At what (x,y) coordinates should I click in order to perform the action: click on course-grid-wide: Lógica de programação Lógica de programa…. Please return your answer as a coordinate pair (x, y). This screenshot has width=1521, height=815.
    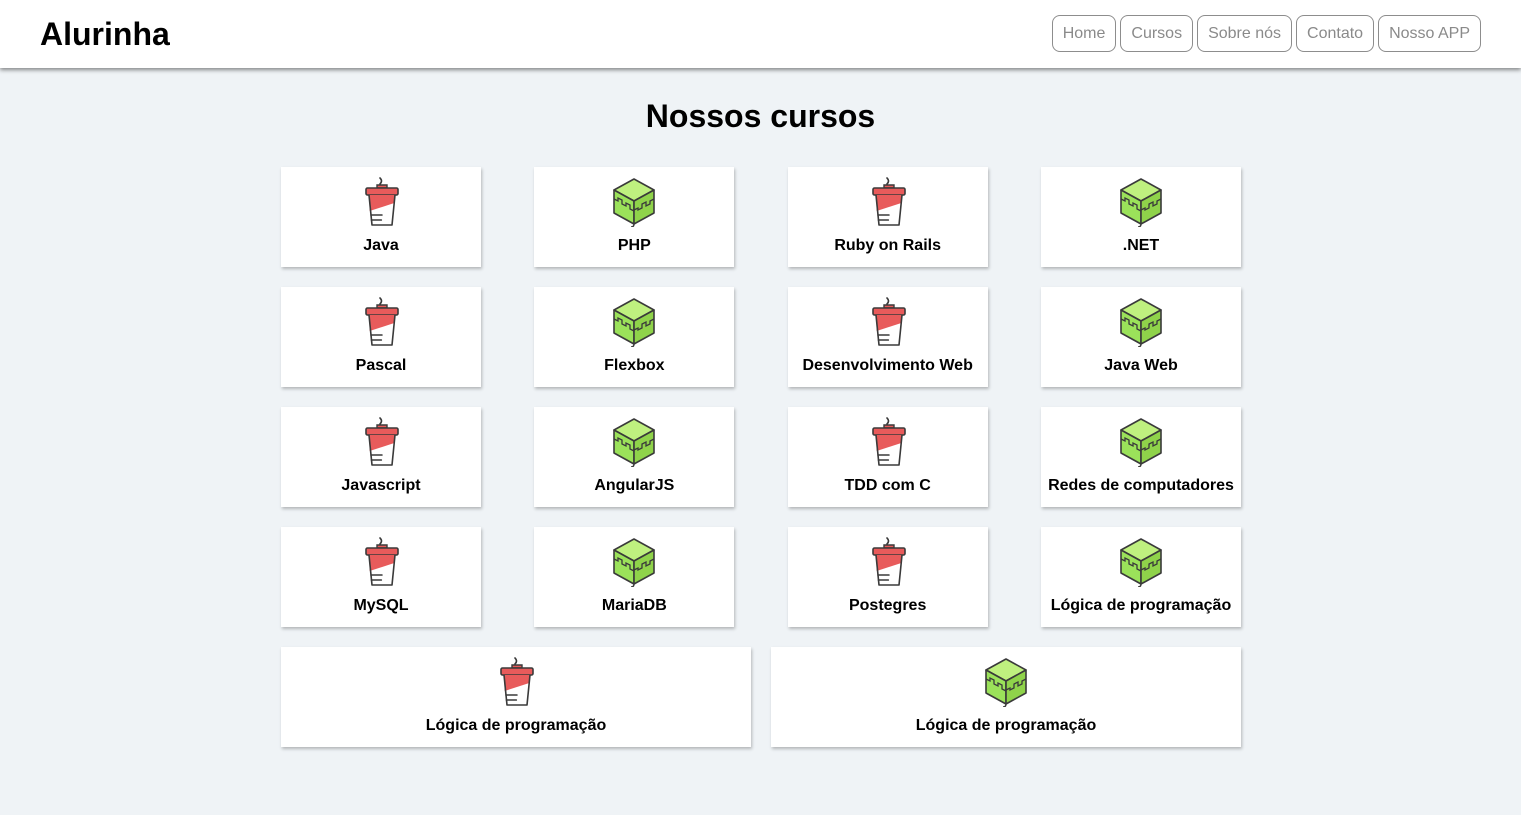
    Looking at the image, I should click on (761, 697).